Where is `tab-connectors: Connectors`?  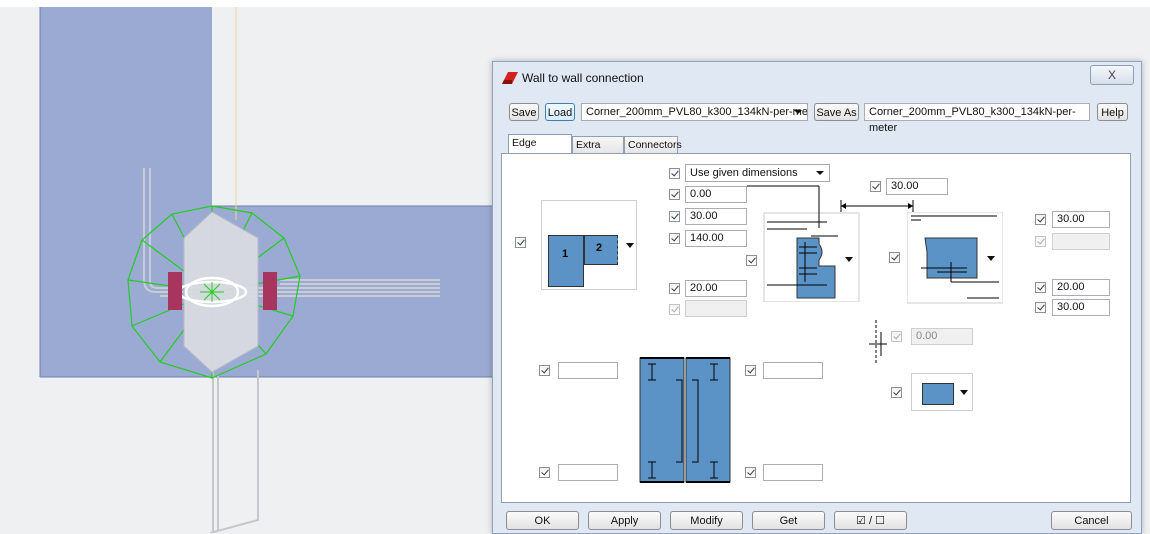 tab-connectors: Connectors is located at coordinates (653, 144).